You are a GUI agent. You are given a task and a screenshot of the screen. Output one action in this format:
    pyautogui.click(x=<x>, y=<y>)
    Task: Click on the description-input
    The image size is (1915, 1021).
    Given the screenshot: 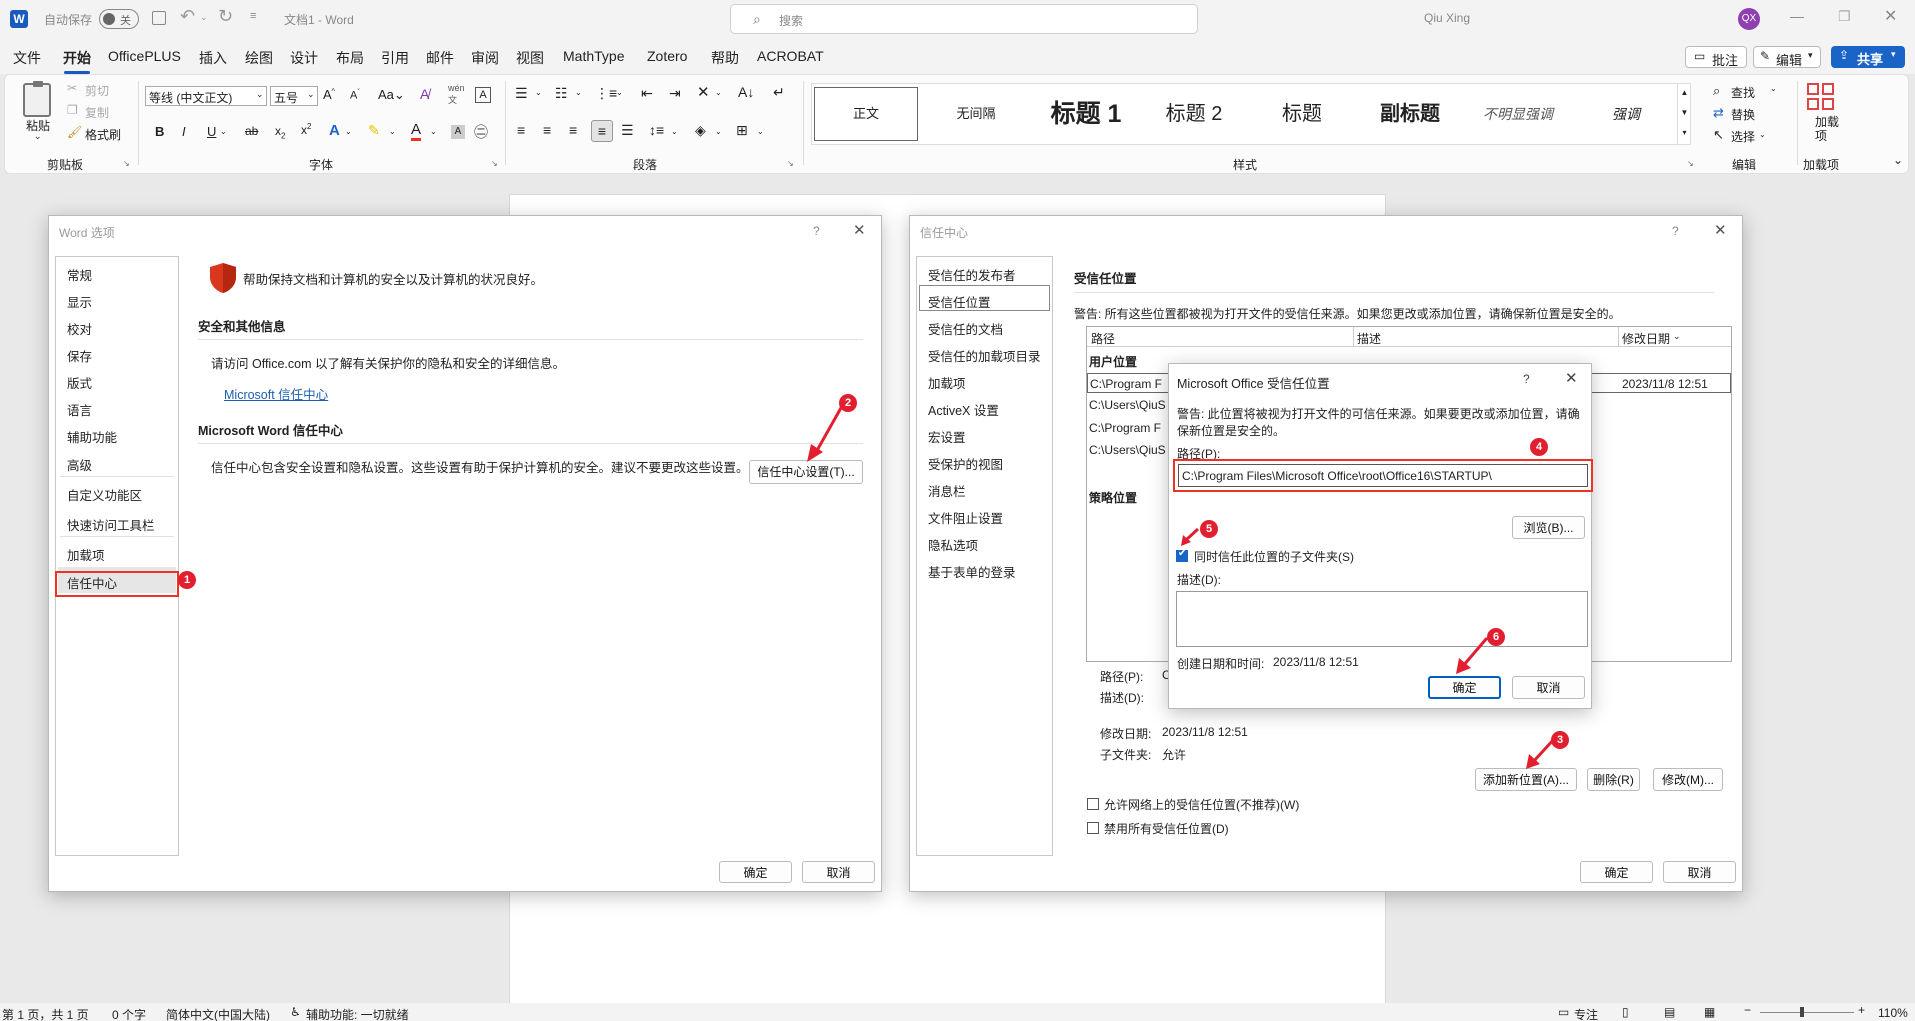 What is the action you would take?
    pyautogui.click(x=1382, y=619)
    